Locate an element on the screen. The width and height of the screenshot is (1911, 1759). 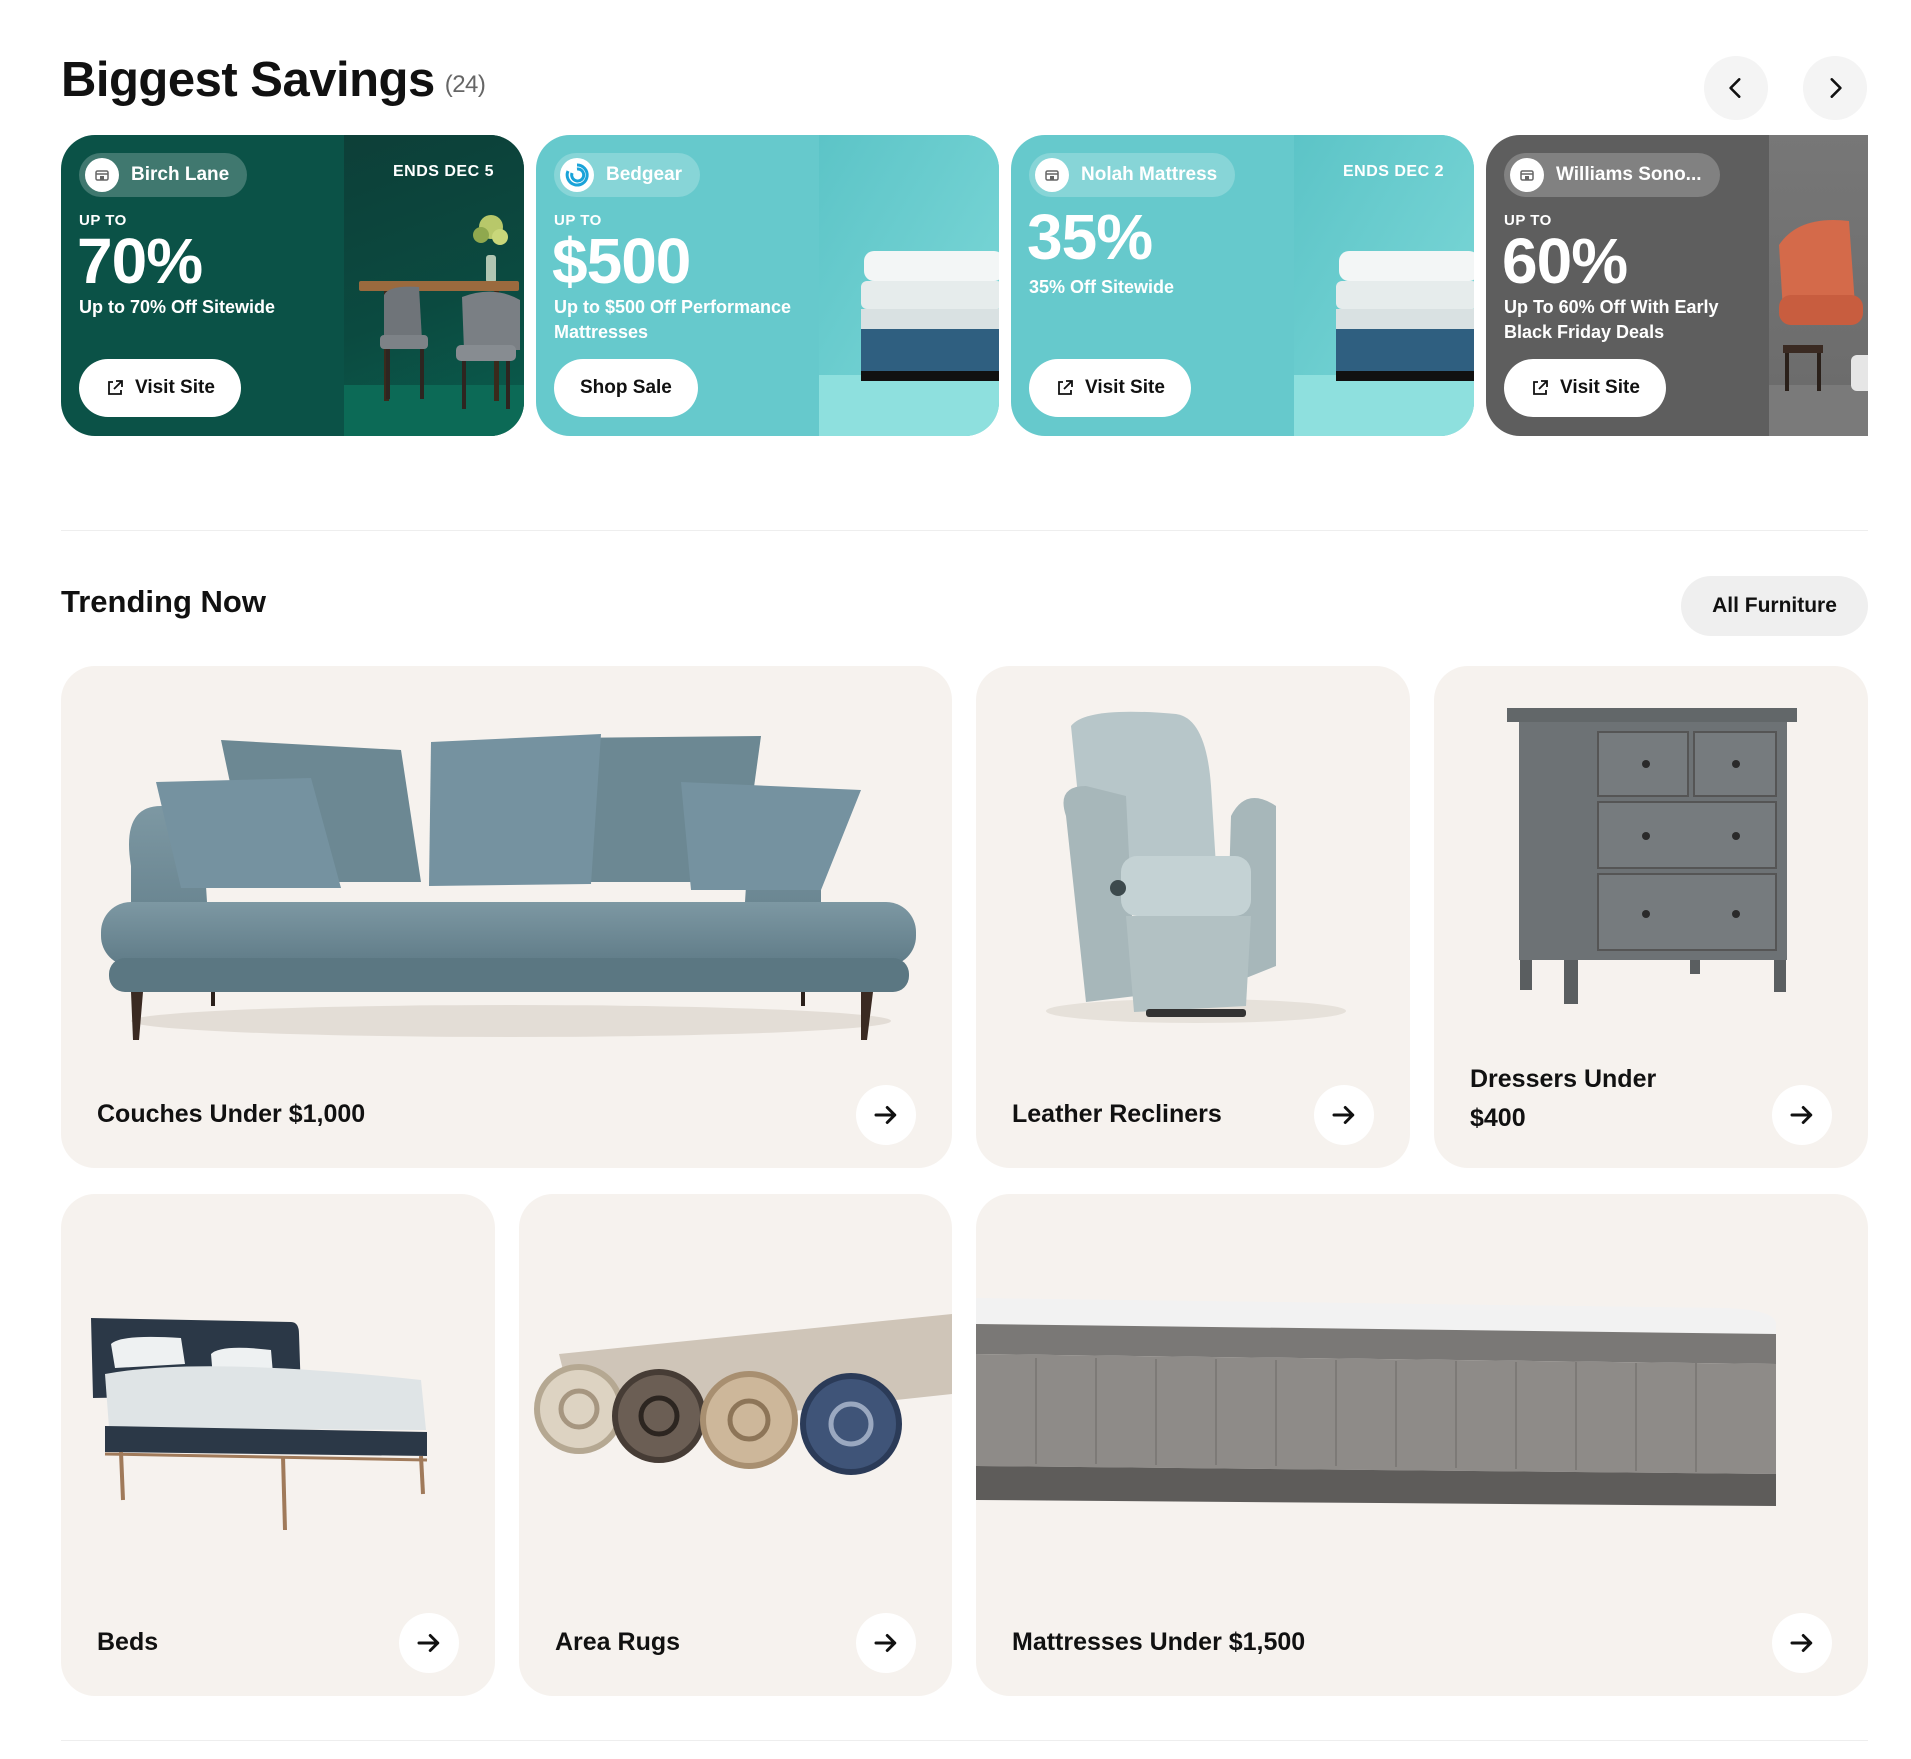
tile-dressers: Dressers Under $400 is located at coordinates (1651, 917).